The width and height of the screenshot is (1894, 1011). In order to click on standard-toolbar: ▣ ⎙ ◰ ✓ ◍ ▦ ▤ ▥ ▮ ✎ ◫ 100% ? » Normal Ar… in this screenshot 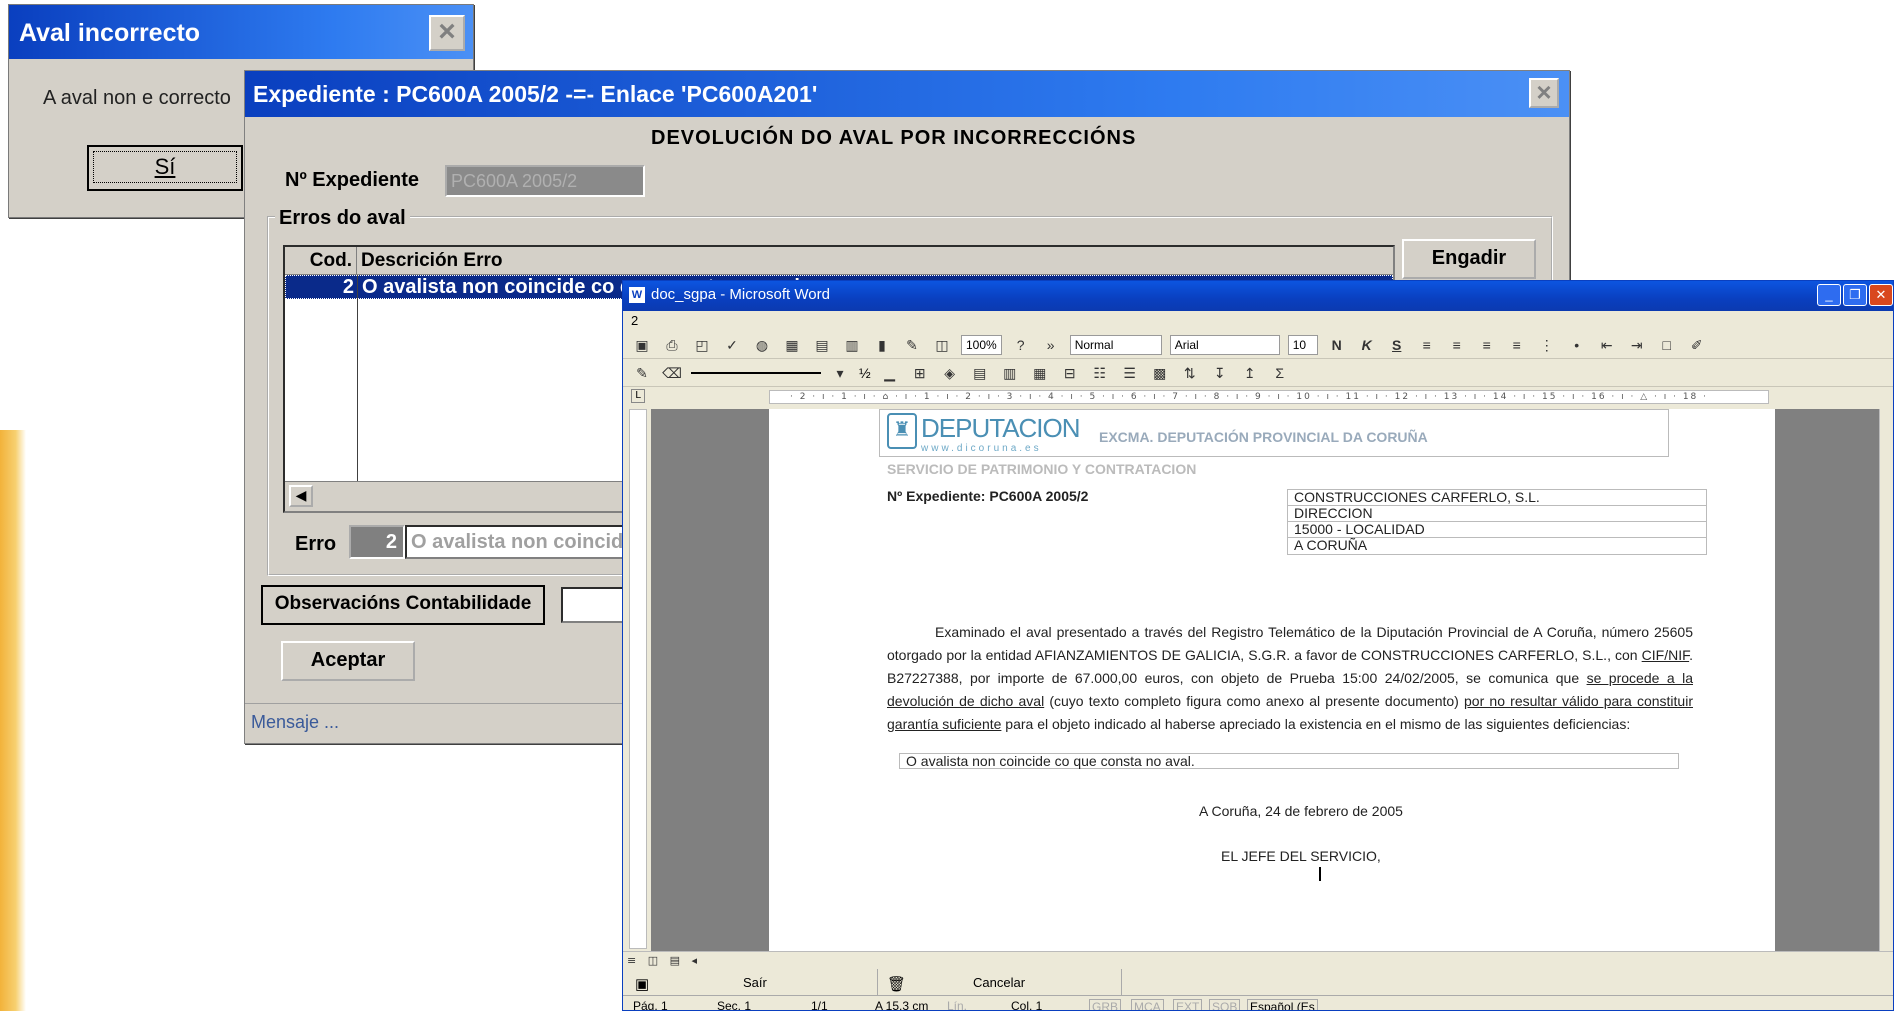, I will do `click(1258, 345)`.